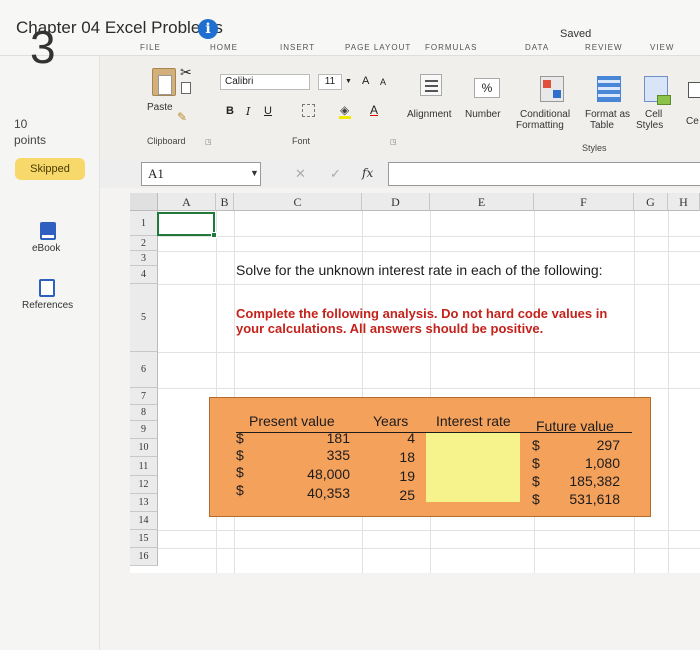  Describe the element at coordinates (248, 111) in the screenshot. I see `italic-button: I` at that location.